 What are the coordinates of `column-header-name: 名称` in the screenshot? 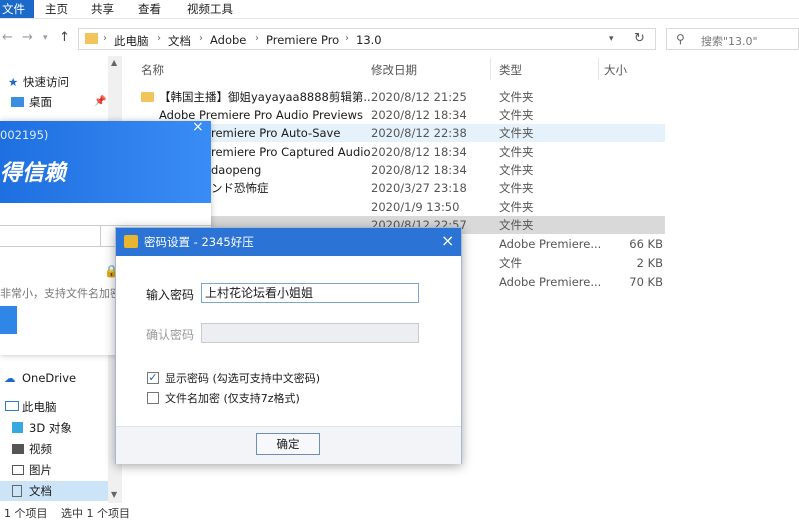 It's located at (152, 70).